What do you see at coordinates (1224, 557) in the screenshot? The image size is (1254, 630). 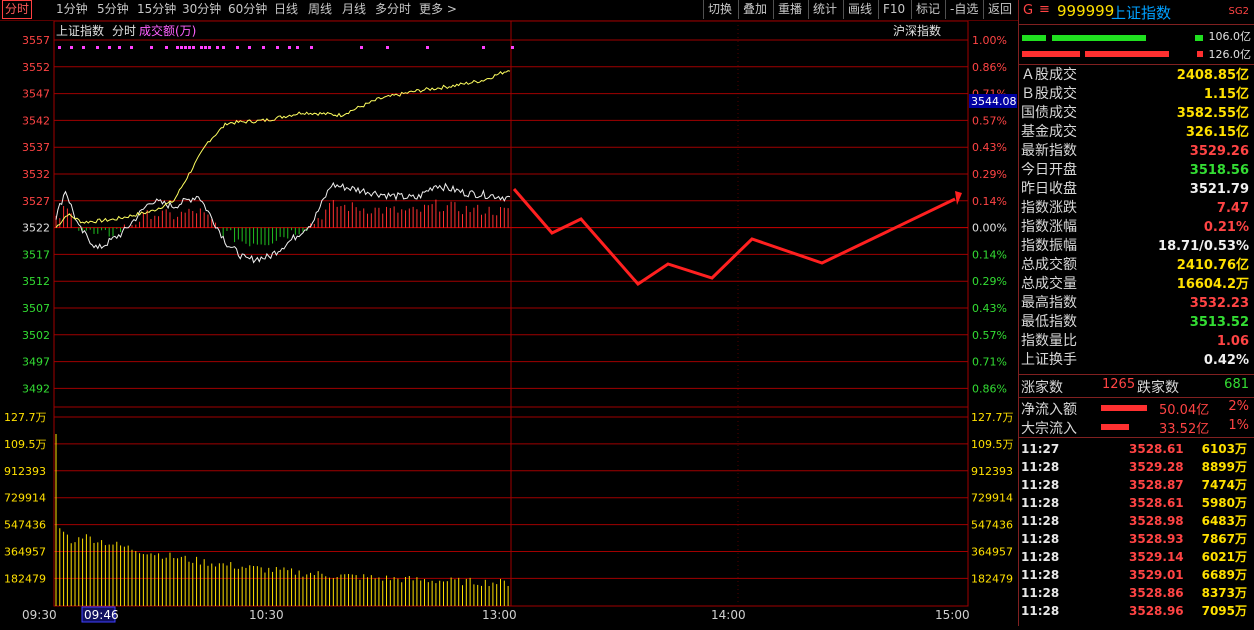 I see `tick-vol: 6021万` at bounding box center [1224, 557].